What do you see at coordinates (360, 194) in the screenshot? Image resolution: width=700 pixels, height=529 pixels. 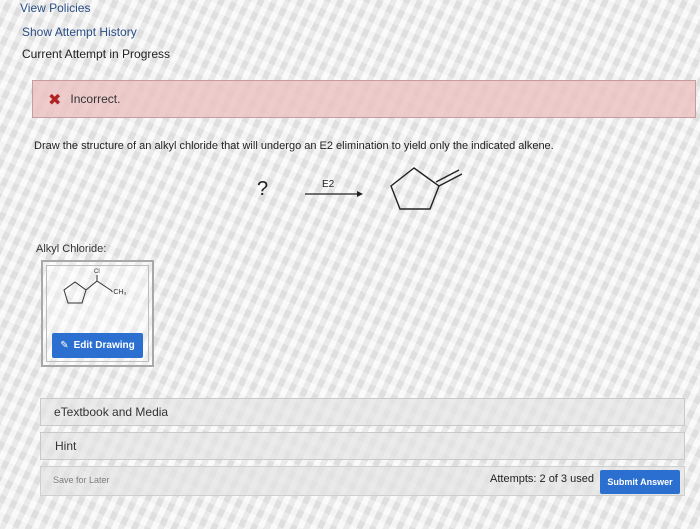 I see `reaction-arrowhead` at bounding box center [360, 194].